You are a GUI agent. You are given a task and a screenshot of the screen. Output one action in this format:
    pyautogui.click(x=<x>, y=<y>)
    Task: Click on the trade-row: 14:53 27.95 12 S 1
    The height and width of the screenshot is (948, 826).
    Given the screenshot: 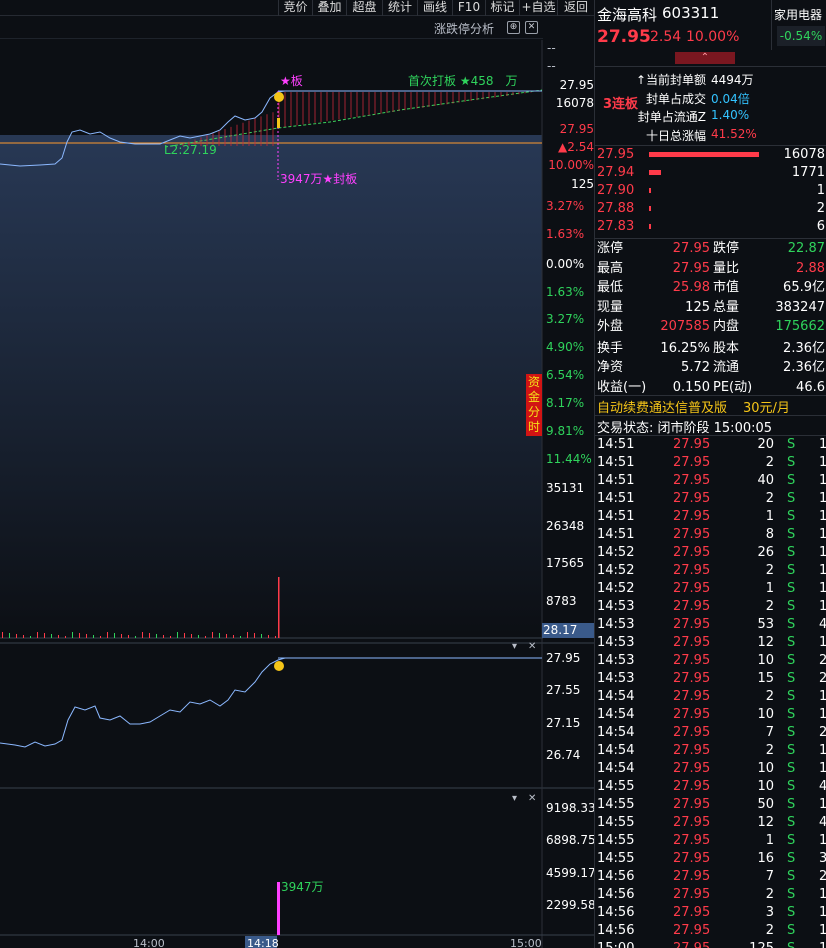 What is the action you would take?
    pyautogui.click(x=710, y=643)
    